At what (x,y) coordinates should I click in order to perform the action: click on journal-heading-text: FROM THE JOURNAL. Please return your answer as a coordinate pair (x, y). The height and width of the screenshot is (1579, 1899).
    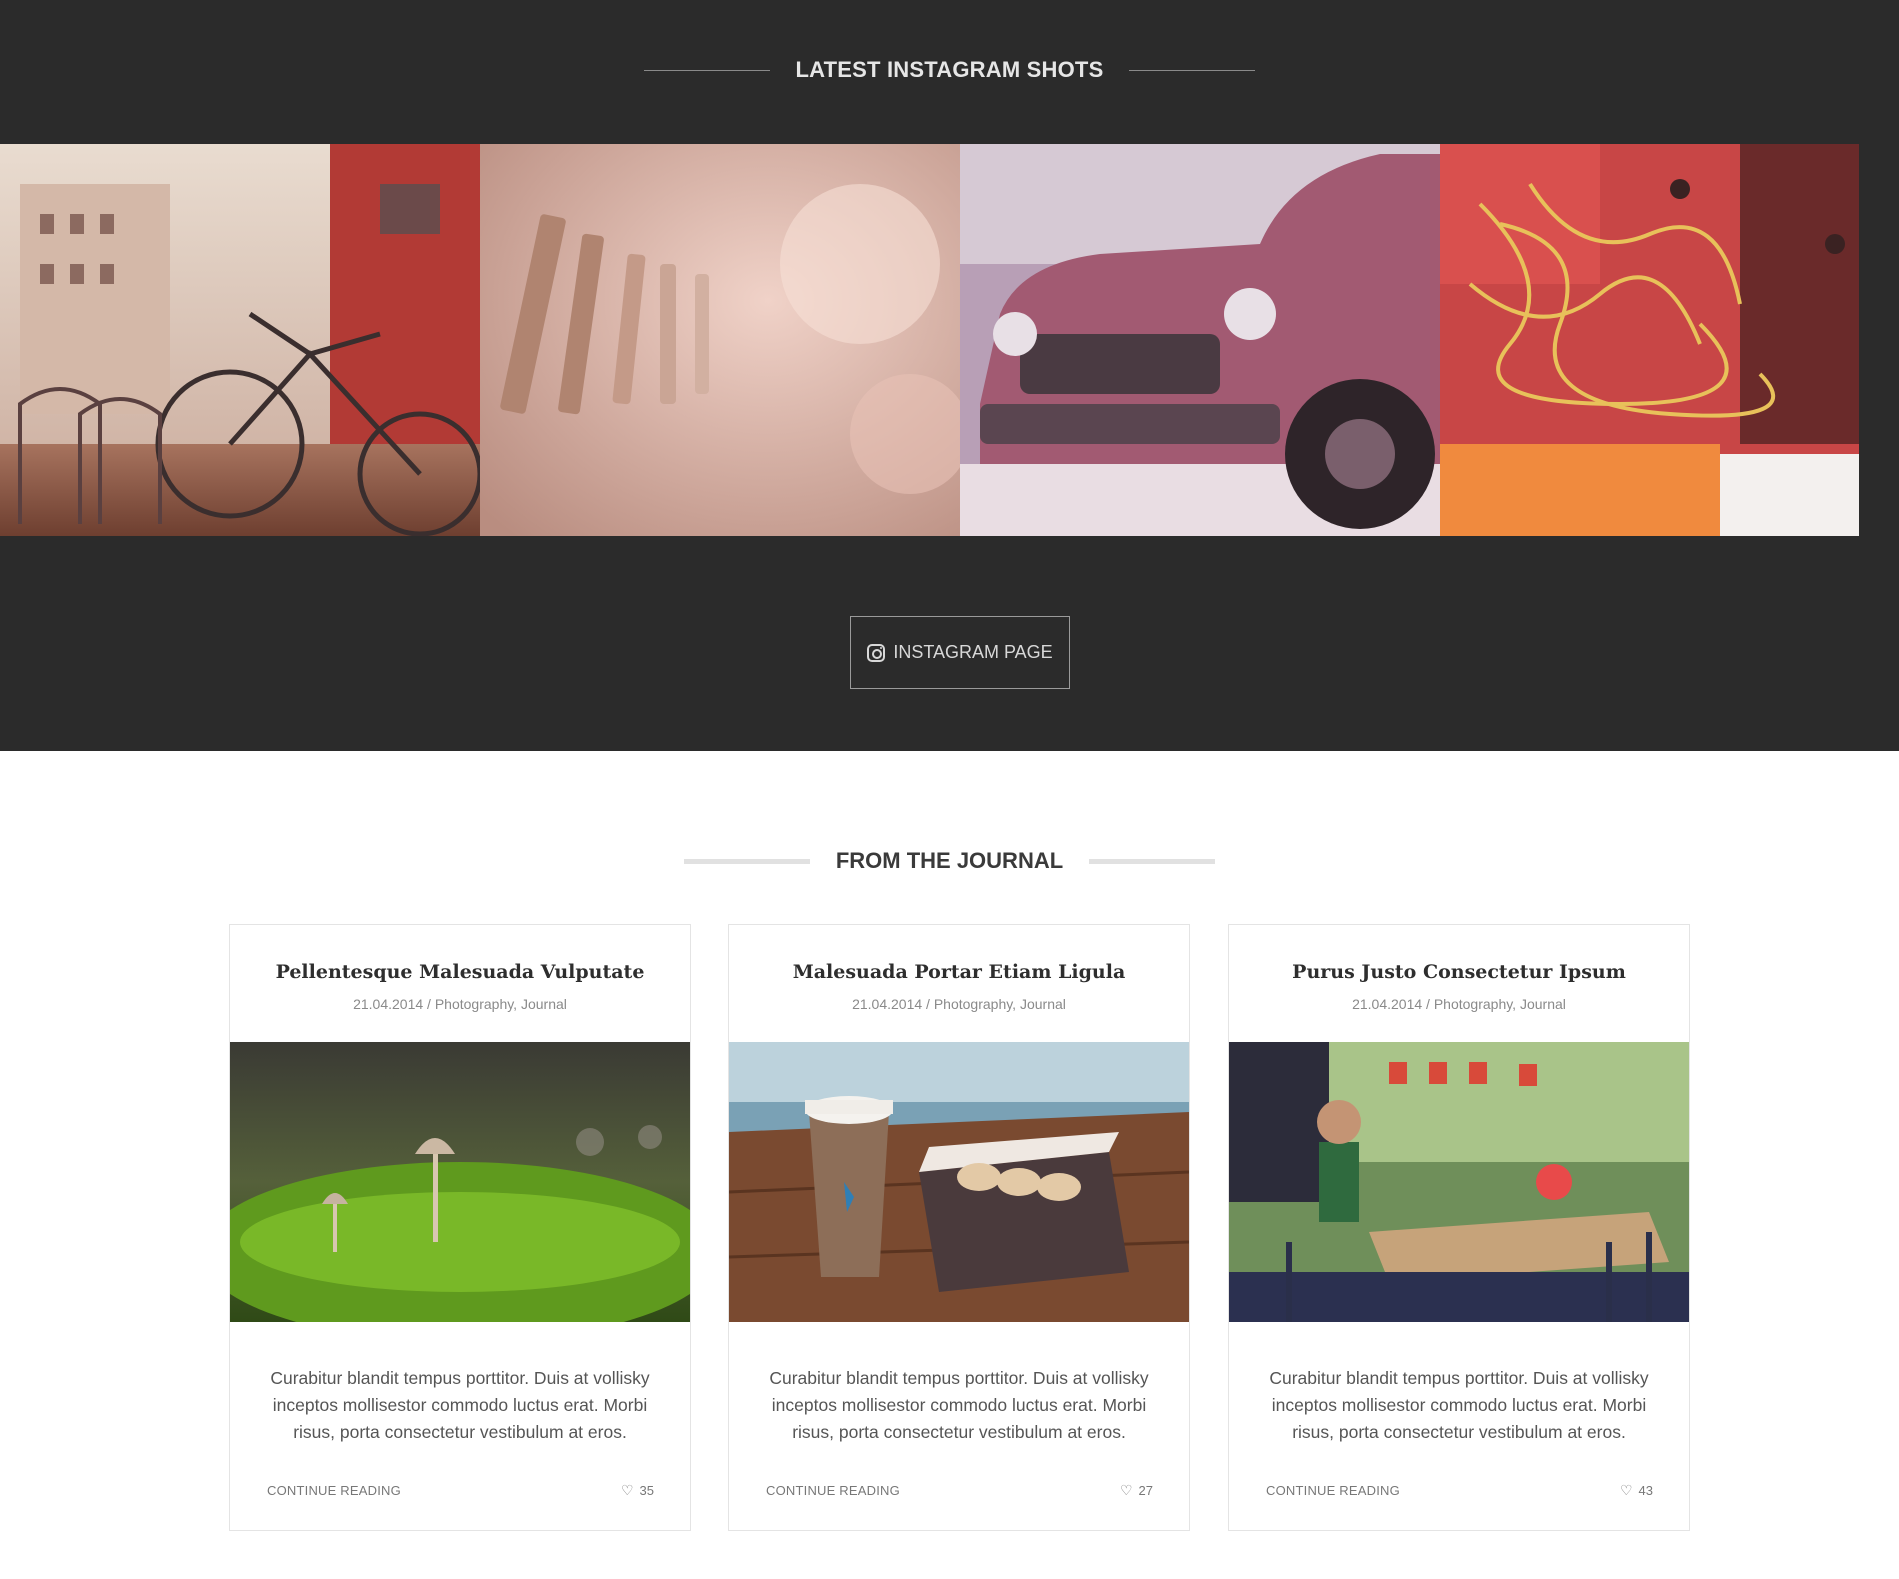
    Looking at the image, I should click on (949, 860).